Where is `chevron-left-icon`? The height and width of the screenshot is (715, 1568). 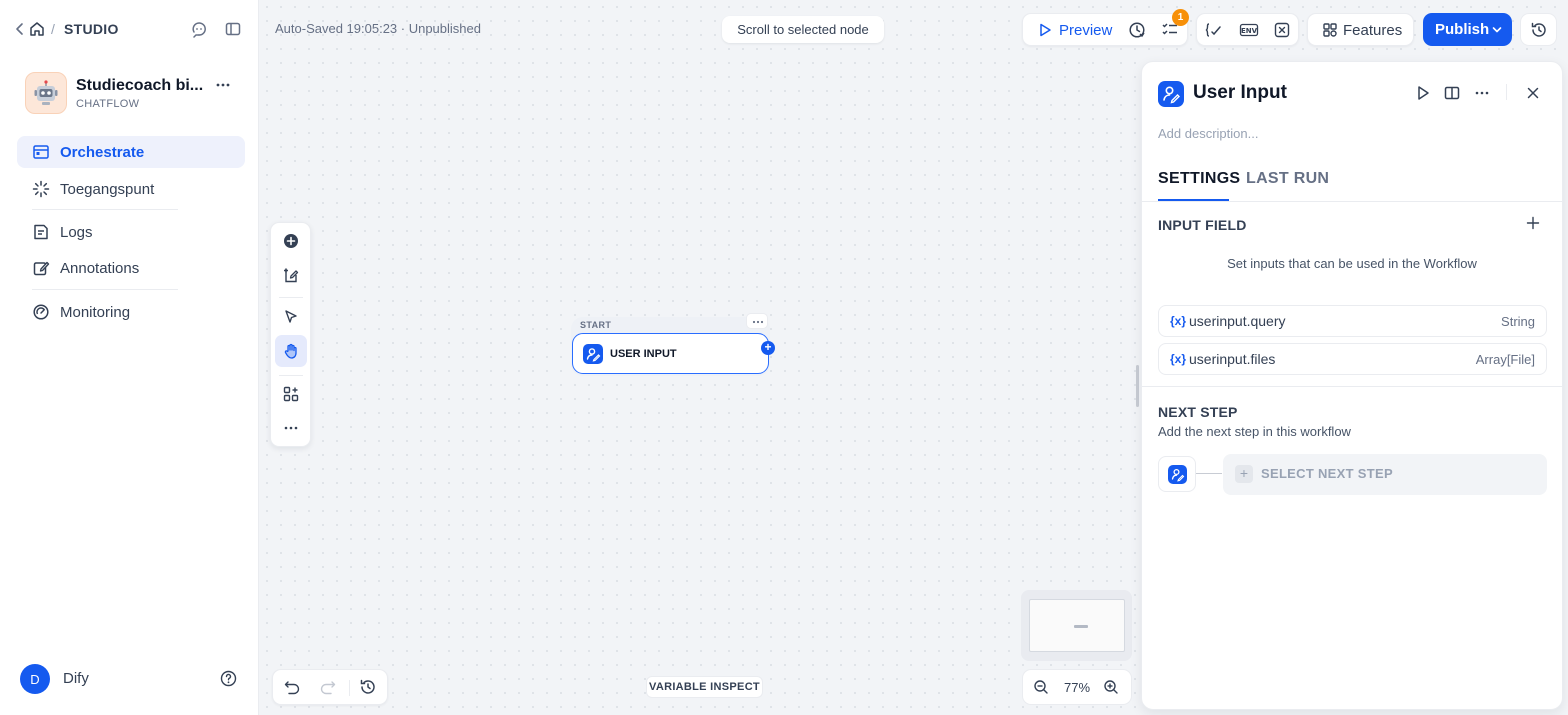
chevron-left-icon is located at coordinates (20, 29).